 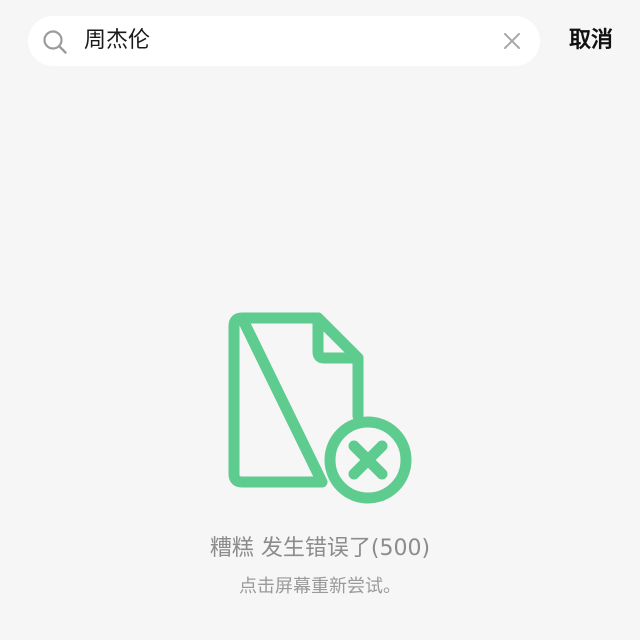 I want to click on cancel-button: 取消, so click(x=591, y=41).